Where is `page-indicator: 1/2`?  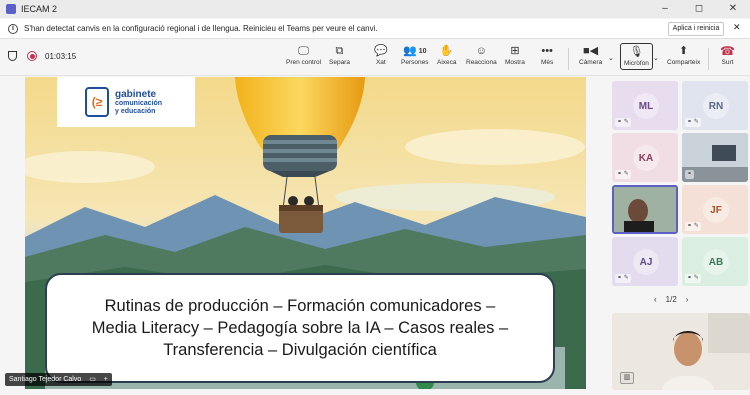
page-indicator: 1/2 is located at coordinates (671, 299).